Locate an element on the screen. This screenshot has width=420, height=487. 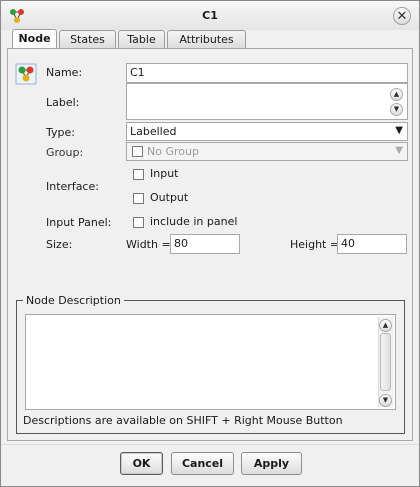
node-description-legend: Node Description is located at coordinates (73, 300).